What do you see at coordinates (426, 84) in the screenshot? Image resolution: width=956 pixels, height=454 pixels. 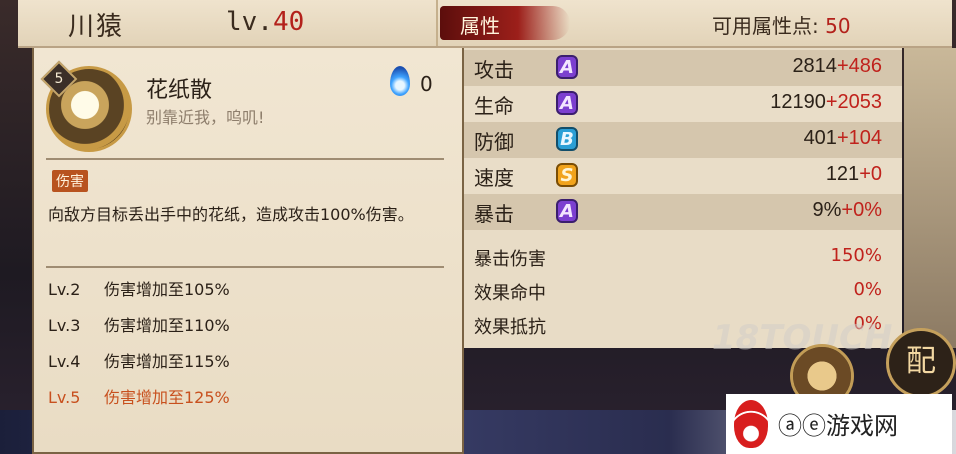 I see `soul-fire-cost: 0` at bounding box center [426, 84].